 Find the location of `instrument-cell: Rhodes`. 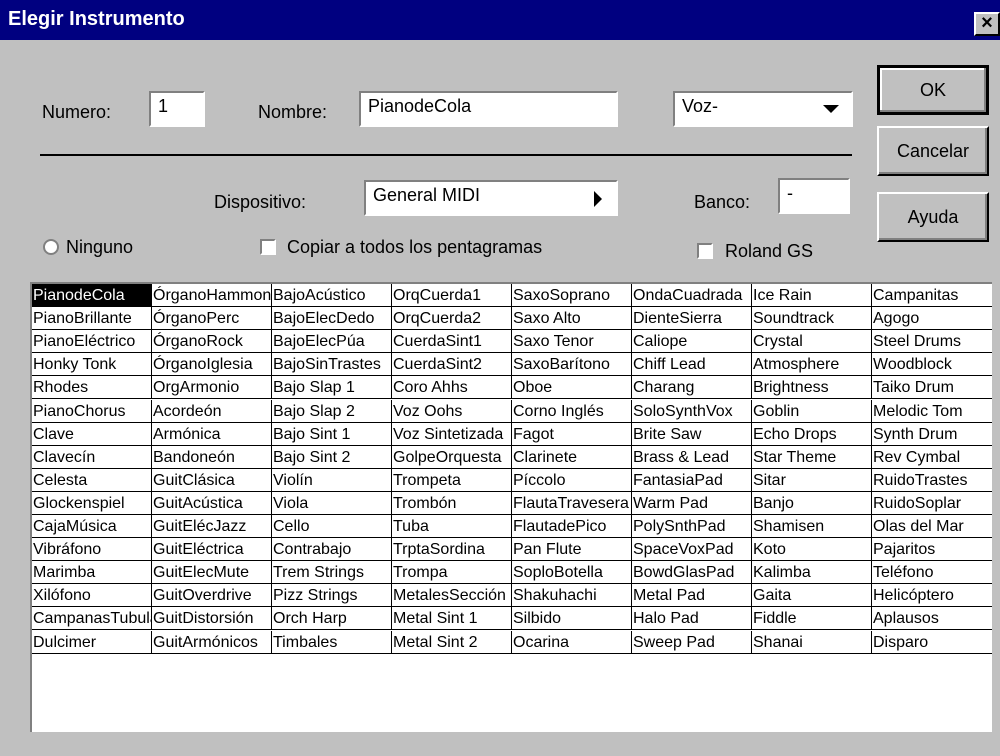

instrument-cell: Rhodes is located at coordinates (92, 388).